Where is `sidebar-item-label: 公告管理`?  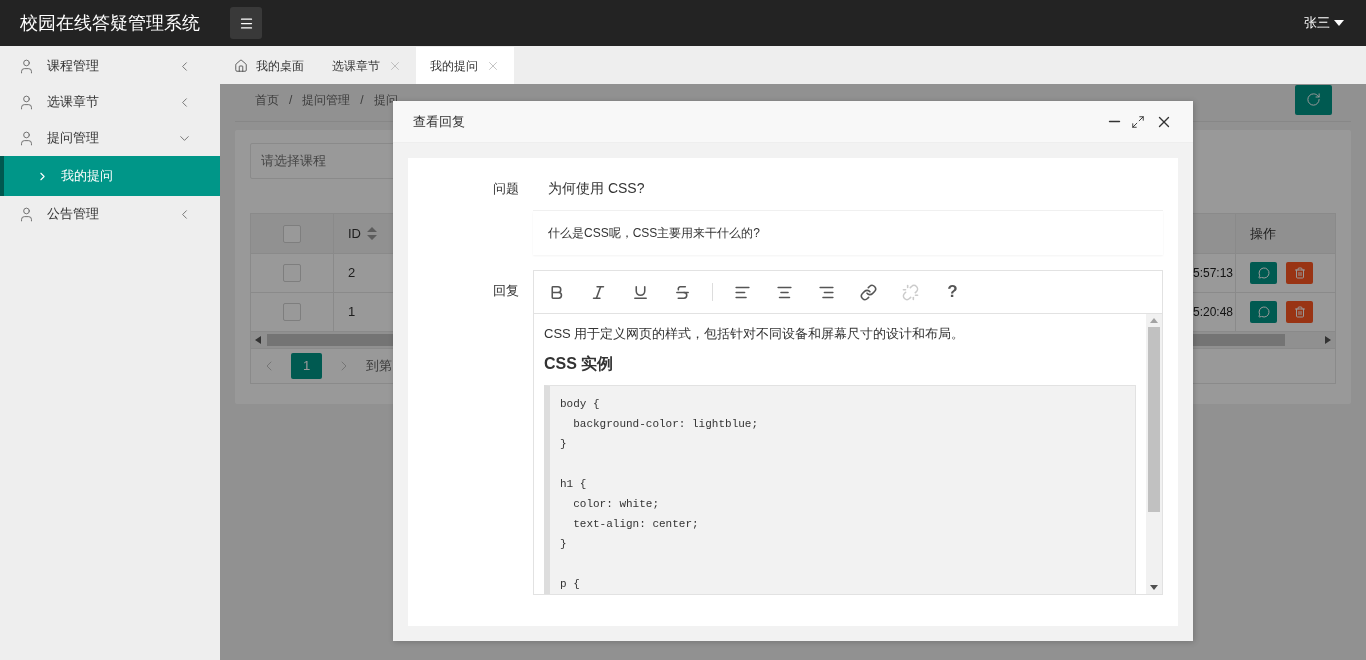 sidebar-item-label: 公告管理 is located at coordinates (73, 214).